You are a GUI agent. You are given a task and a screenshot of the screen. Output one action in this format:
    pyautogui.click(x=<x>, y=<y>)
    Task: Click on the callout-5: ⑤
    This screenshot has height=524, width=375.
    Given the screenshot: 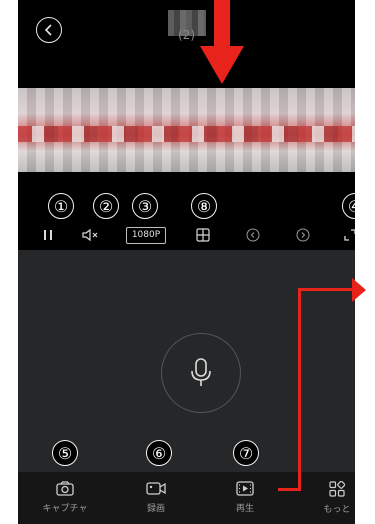 What is the action you would take?
    pyautogui.click(x=65, y=453)
    